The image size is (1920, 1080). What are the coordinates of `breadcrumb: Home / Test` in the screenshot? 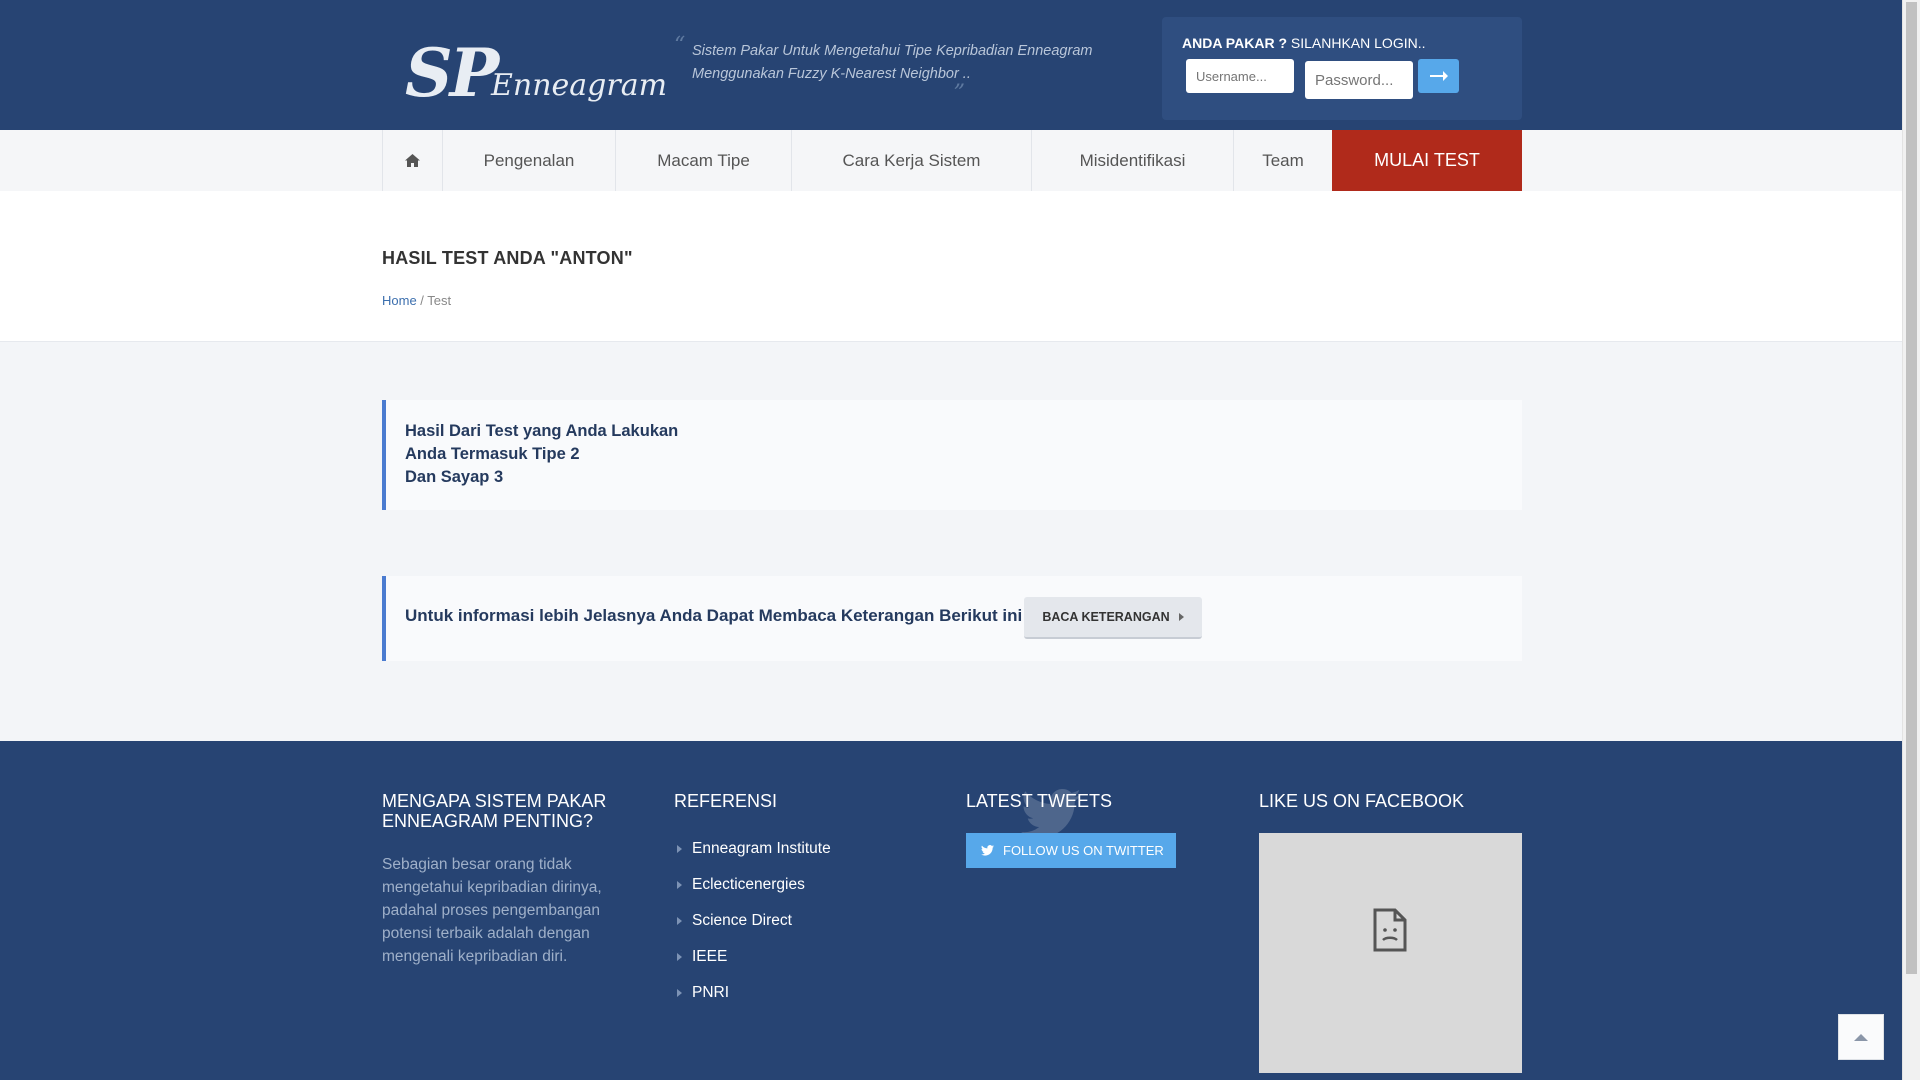 It's located at (416, 300).